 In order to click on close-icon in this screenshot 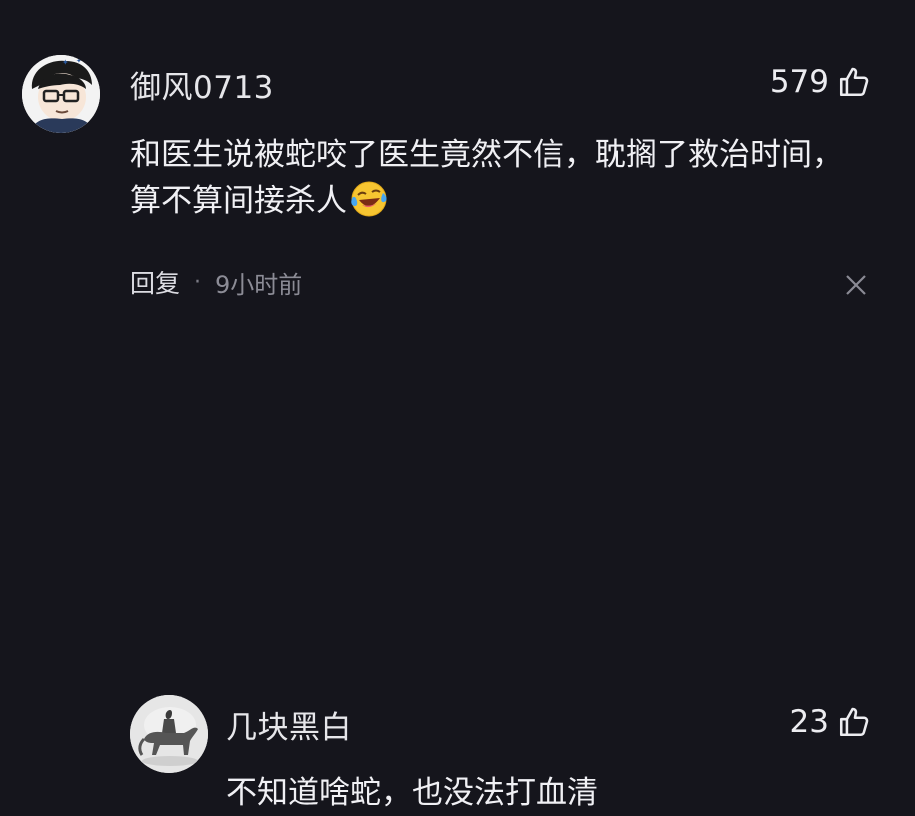, I will do `click(856, 285)`.